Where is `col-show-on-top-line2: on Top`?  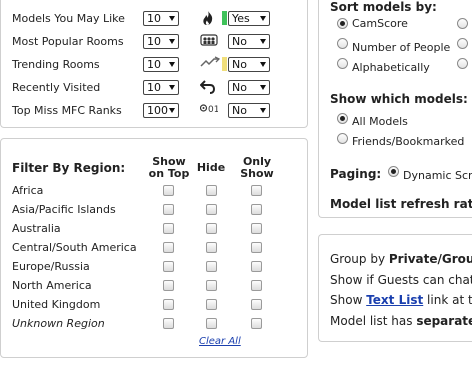
col-show-on-top-line2: on Top is located at coordinates (169, 173).